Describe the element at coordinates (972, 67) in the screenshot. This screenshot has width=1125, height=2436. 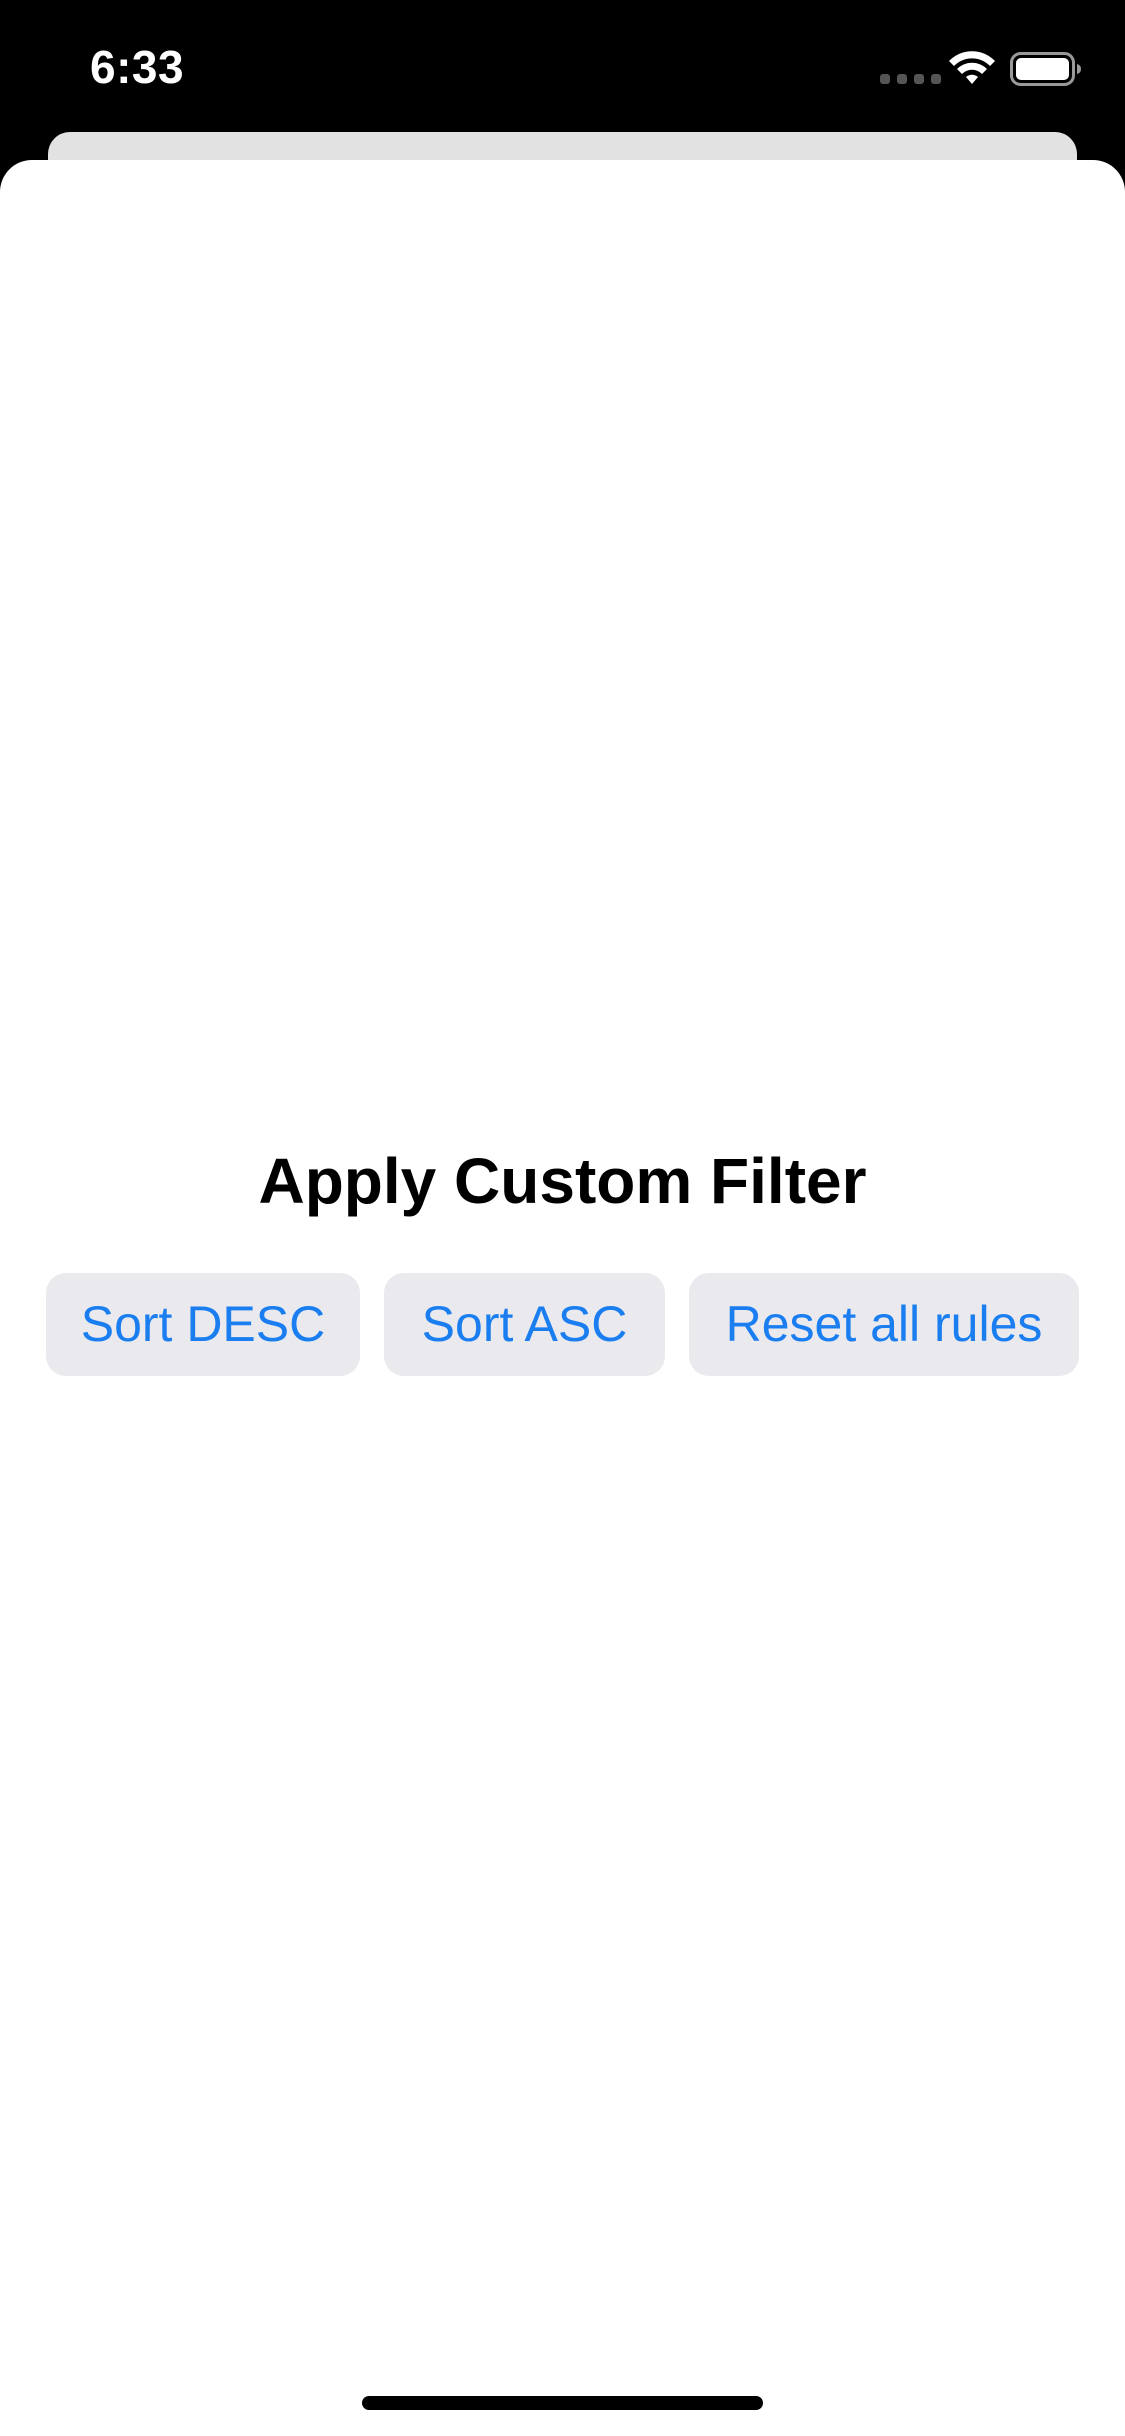
I see `wifi-icon` at that location.